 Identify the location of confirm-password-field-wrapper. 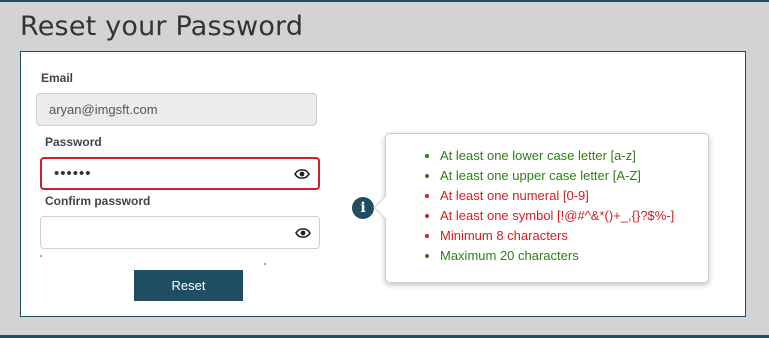
(180, 232).